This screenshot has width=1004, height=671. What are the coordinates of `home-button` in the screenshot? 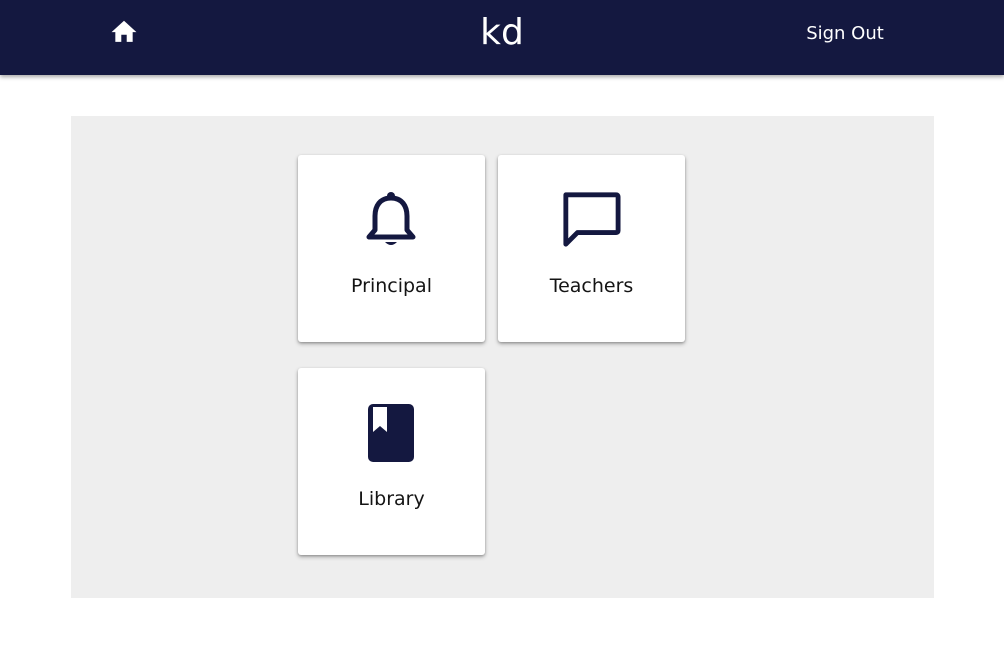 It's located at (124, 31).